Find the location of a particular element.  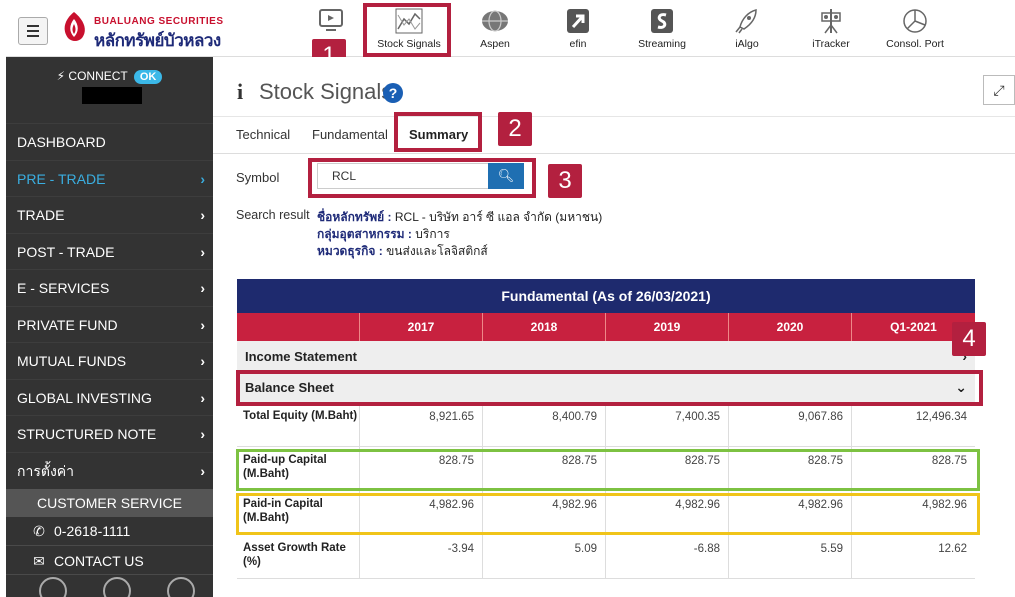

sidebar-item-settings: การตั้งค่า › is located at coordinates (109, 470).